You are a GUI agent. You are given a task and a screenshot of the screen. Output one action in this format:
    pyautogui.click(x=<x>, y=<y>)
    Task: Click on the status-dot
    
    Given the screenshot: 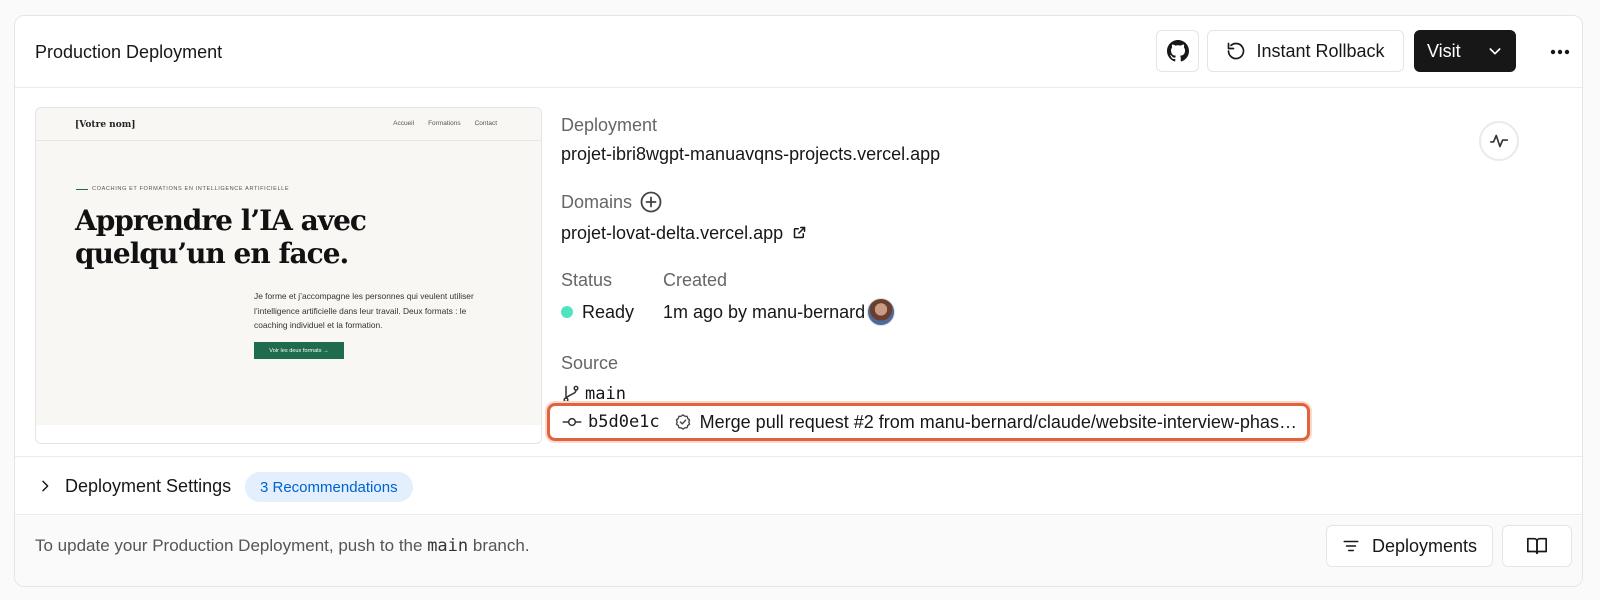 What is the action you would take?
    pyautogui.click(x=567, y=312)
    